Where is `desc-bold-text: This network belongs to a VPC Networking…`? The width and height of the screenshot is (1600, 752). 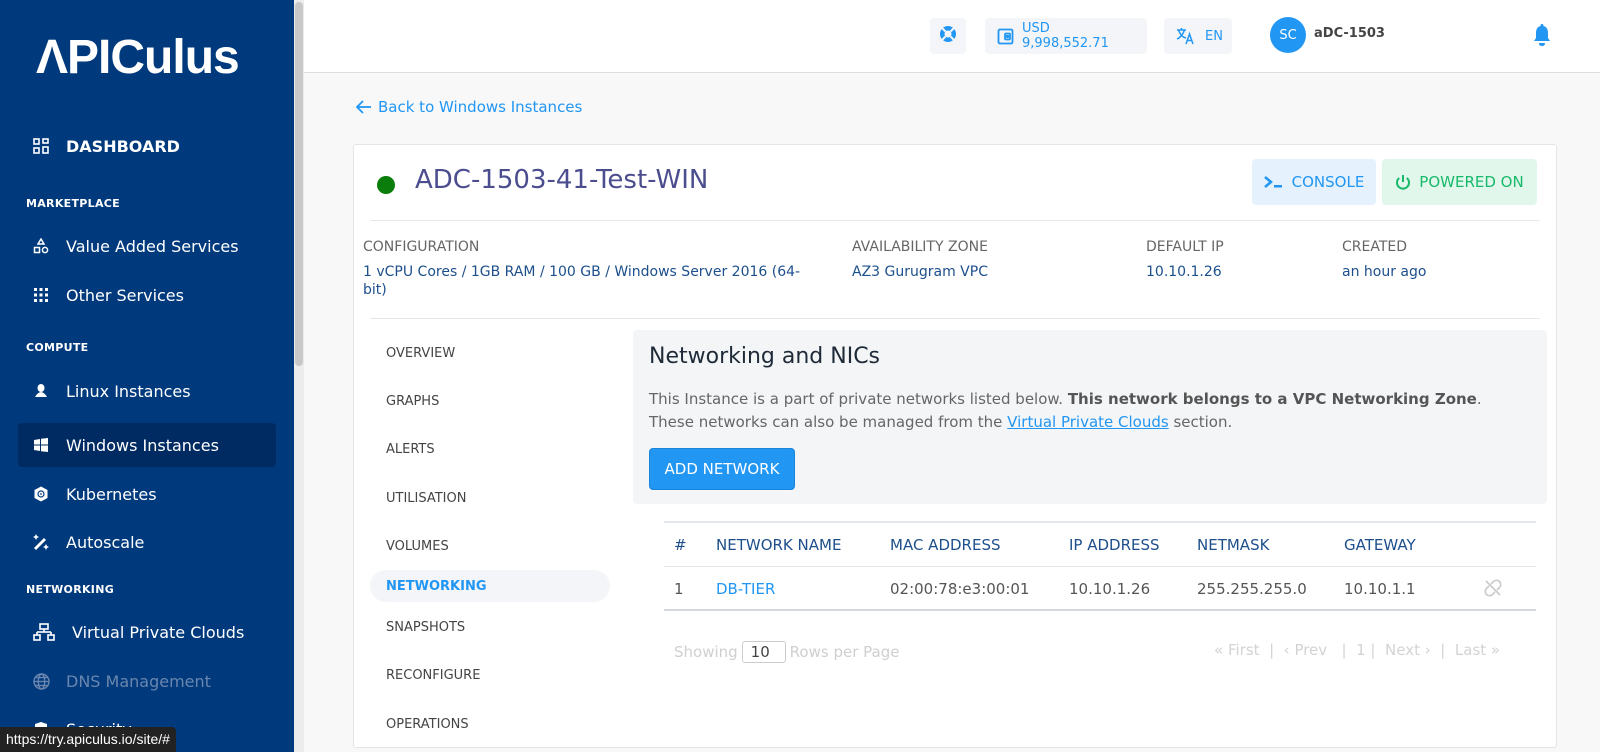
desc-bold-text: This network belongs to a VPC Networking… is located at coordinates (1272, 399).